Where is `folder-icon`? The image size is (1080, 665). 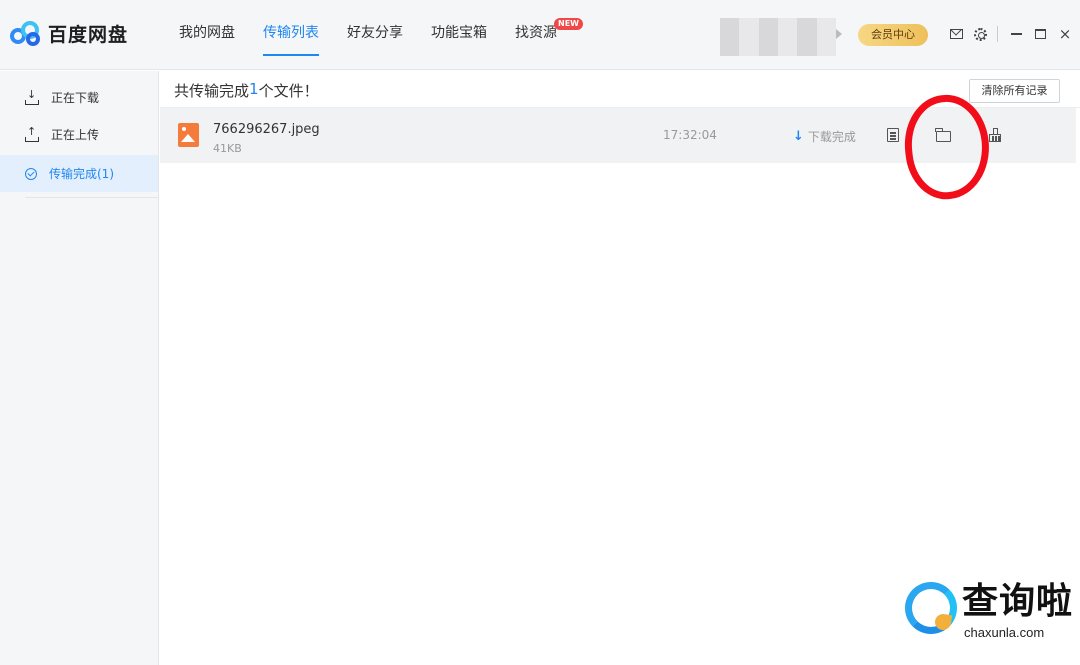
folder-icon is located at coordinates (943, 135).